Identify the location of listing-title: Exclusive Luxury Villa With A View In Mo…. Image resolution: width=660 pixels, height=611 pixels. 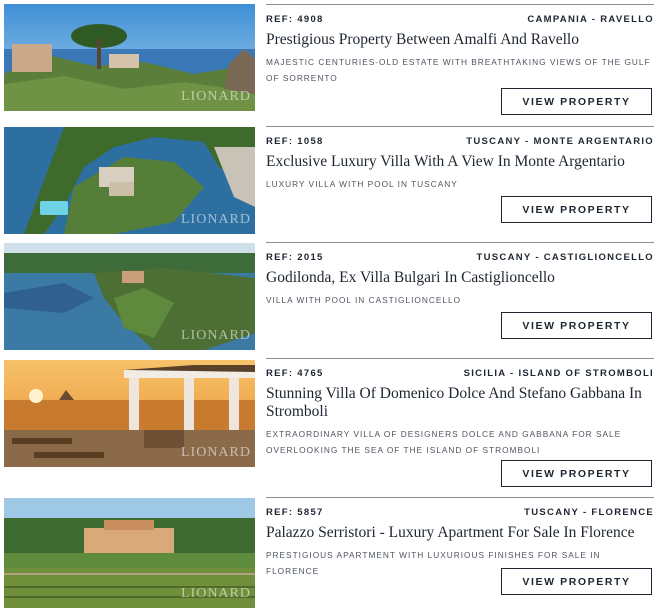
(460, 162).